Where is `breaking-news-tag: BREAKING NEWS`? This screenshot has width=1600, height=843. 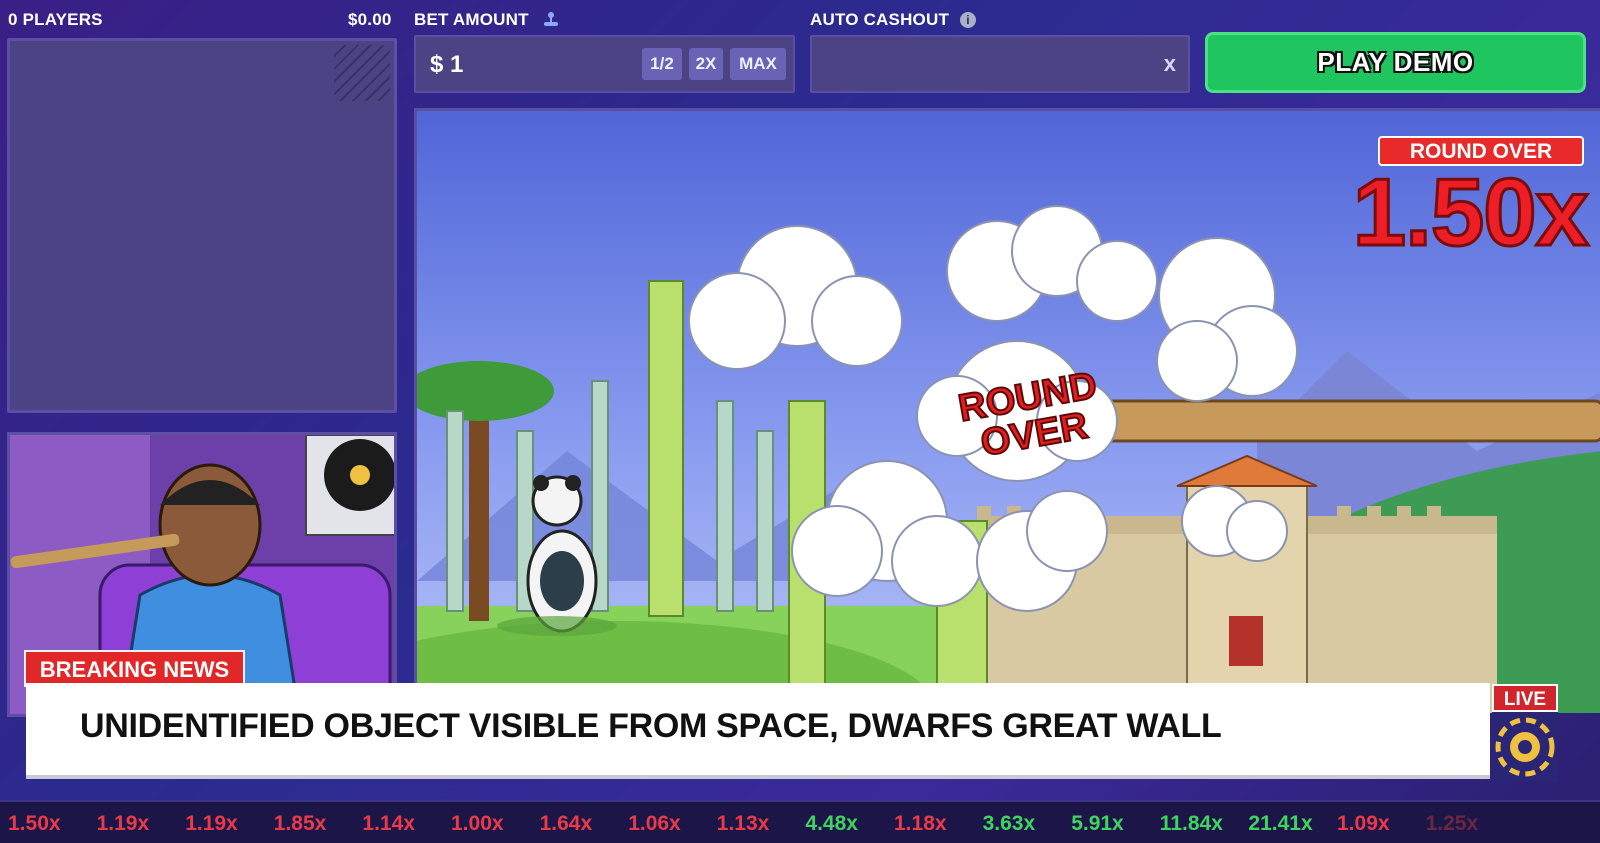 breaking-news-tag: BREAKING NEWS is located at coordinates (134, 668).